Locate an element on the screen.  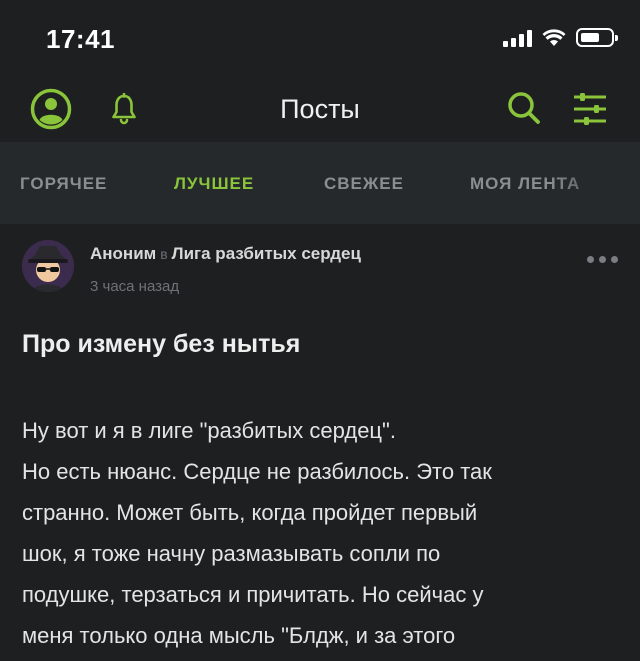
post-title: Про измену без нытья is located at coordinates (161, 344).